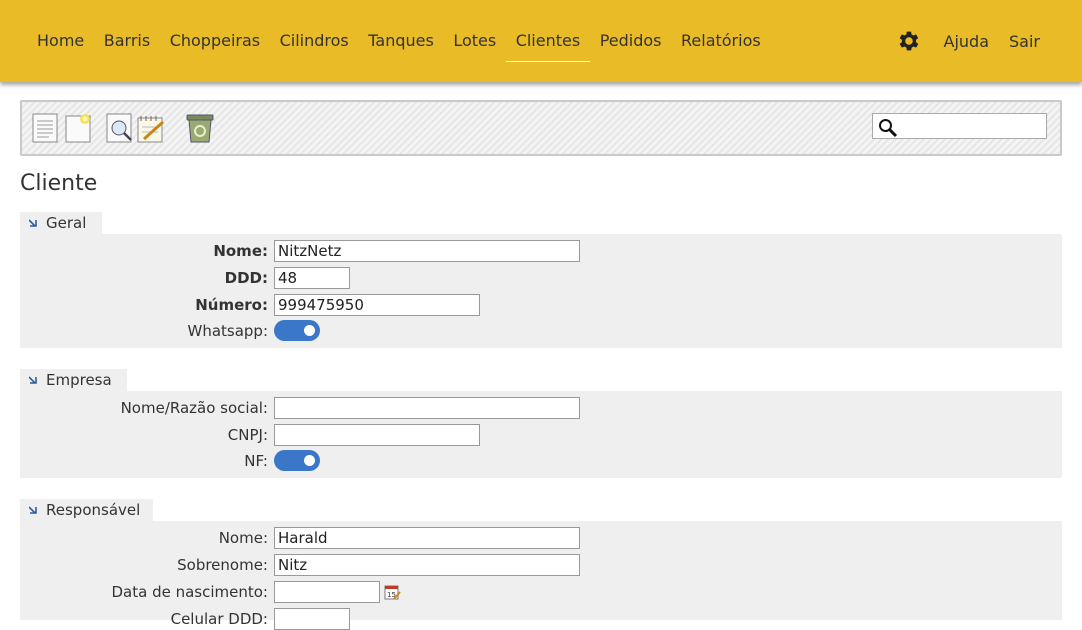 This screenshot has width=1082, height=630. What do you see at coordinates (541, 434) in the screenshot?
I see `section-empresa: Nome/Razão social: CNPJ: NF:` at bounding box center [541, 434].